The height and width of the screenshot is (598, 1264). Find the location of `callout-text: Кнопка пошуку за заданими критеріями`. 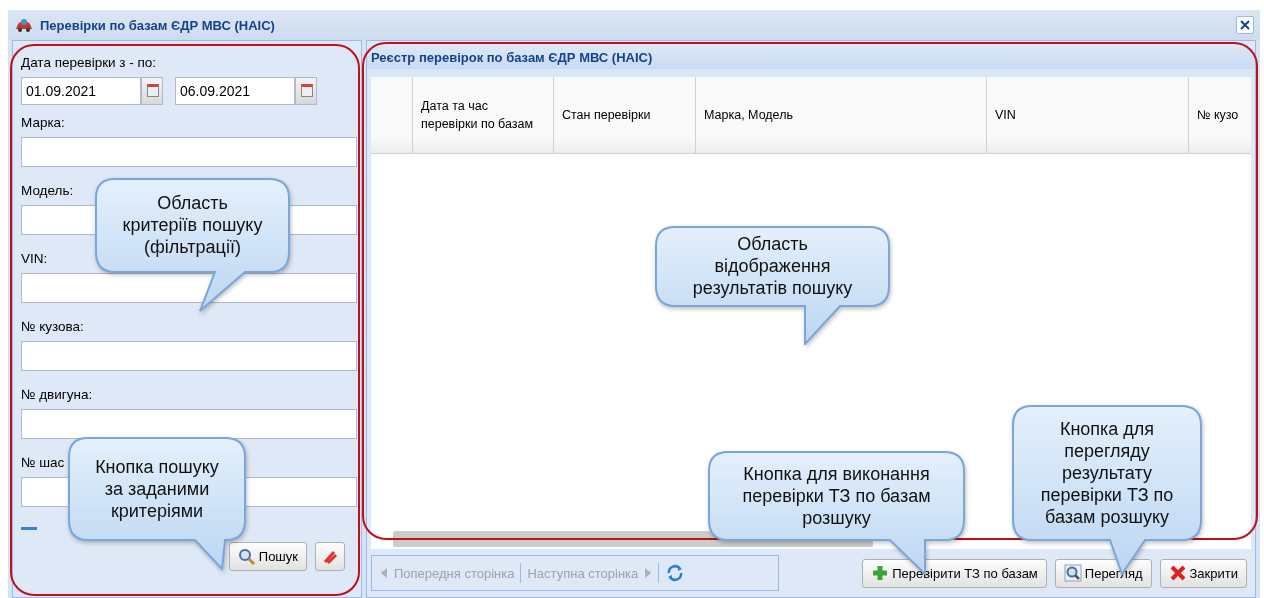

callout-text: Кнопка пошуку за заданими критеріями is located at coordinates (157, 488).